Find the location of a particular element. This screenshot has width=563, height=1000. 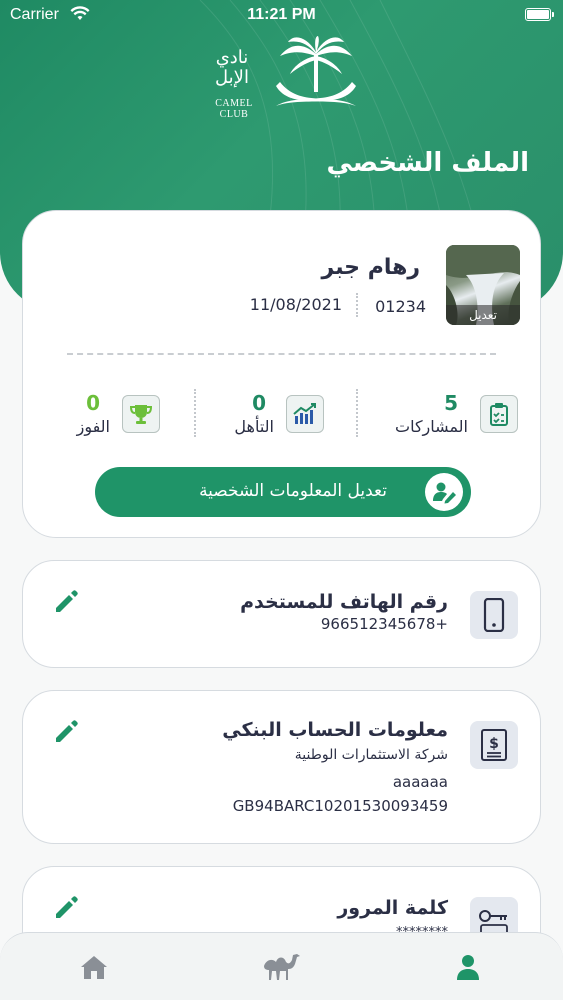

user-name: رهام جبر is located at coordinates (370, 267).